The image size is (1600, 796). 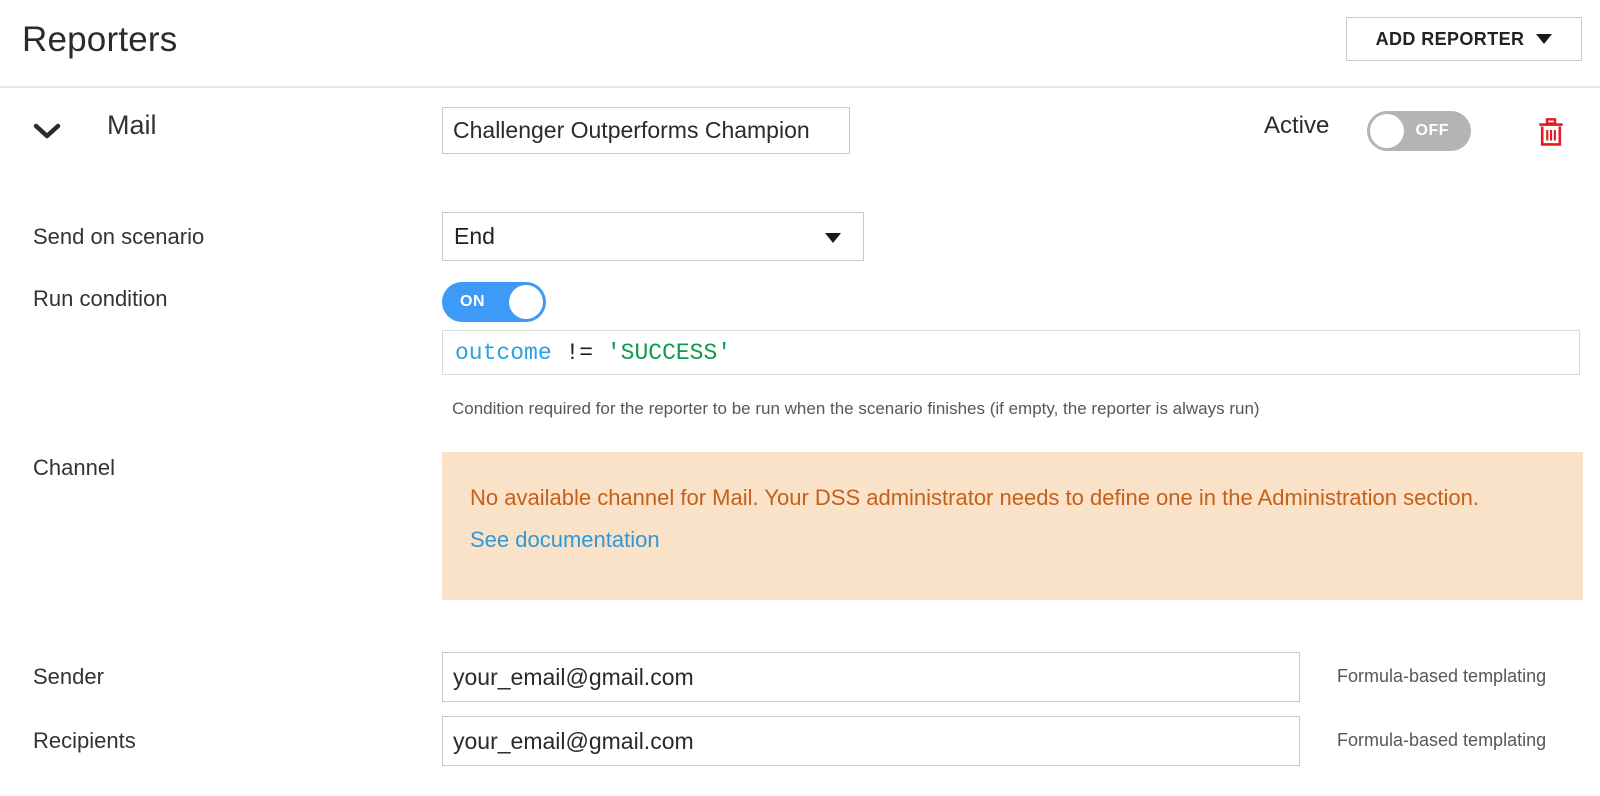 I want to click on reporter-header-row: Mail Active OFF, so click(x=800, y=138).